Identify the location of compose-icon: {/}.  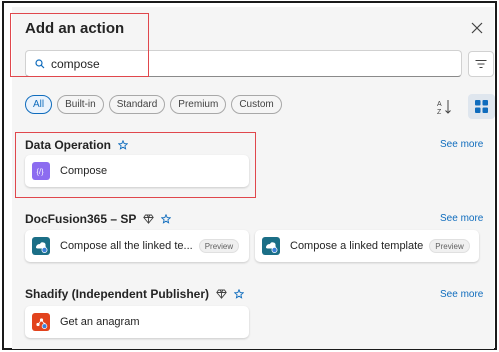
(41, 171).